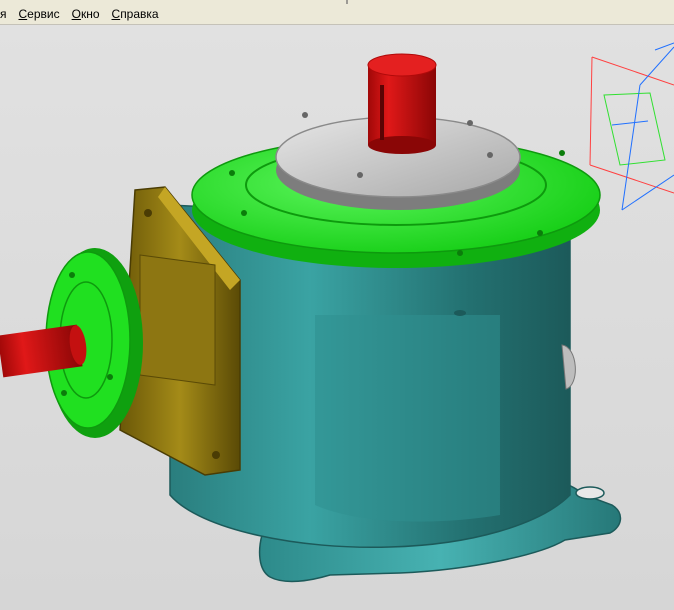 This screenshot has width=674, height=610. What do you see at coordinates (139, 13) in the screenshot?
I see `menu-item-help-label: правка` at bounding box center [139, 13].